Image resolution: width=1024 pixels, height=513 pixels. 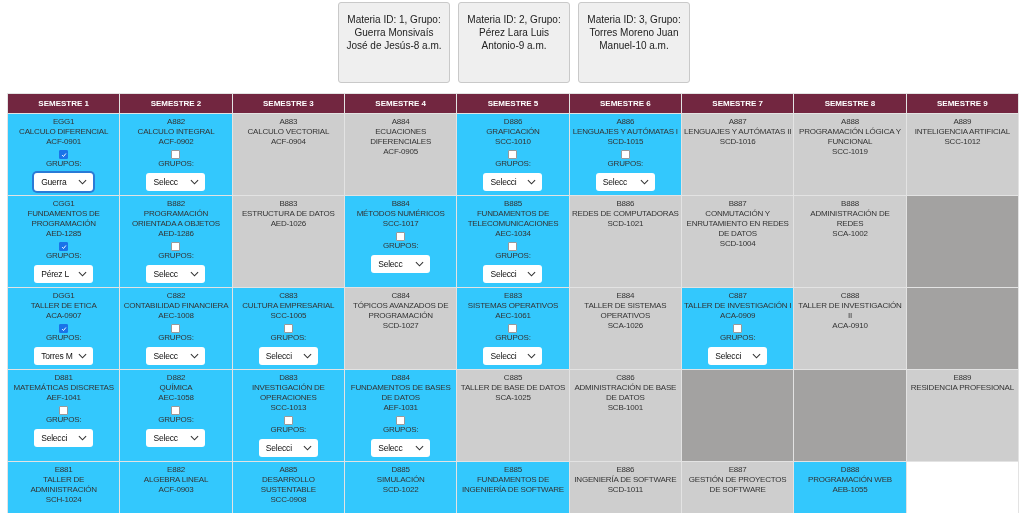 I want to click on course-key: SCC-1017, so click(x=400, y=224).